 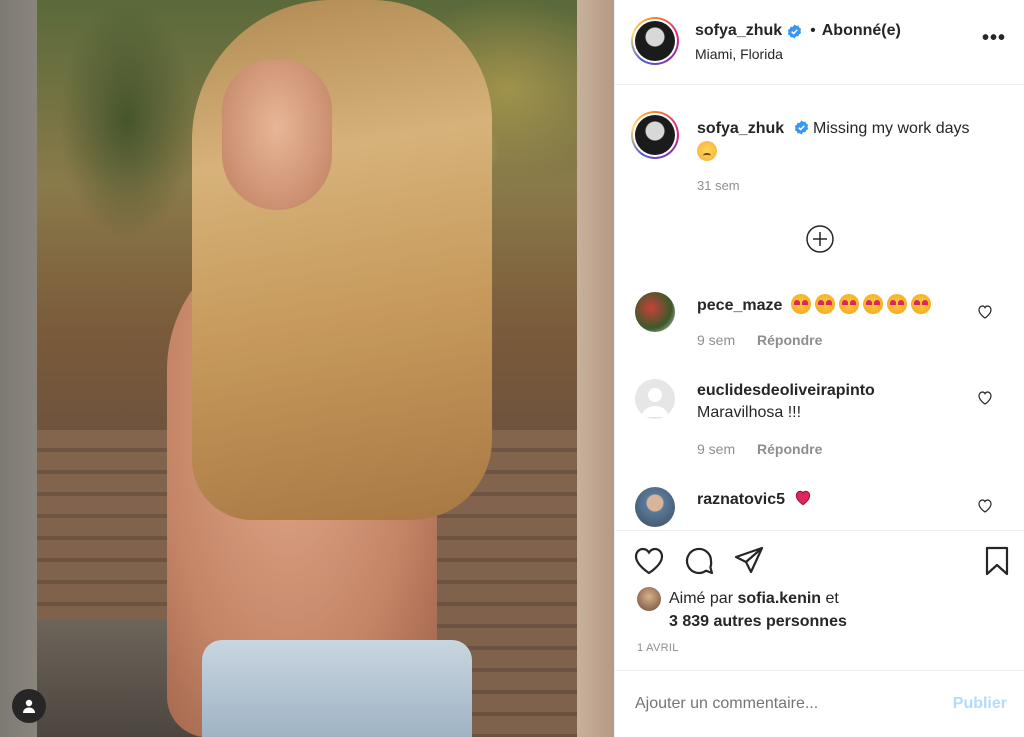 I want to click on user-icon, so click(x=29, y=706).